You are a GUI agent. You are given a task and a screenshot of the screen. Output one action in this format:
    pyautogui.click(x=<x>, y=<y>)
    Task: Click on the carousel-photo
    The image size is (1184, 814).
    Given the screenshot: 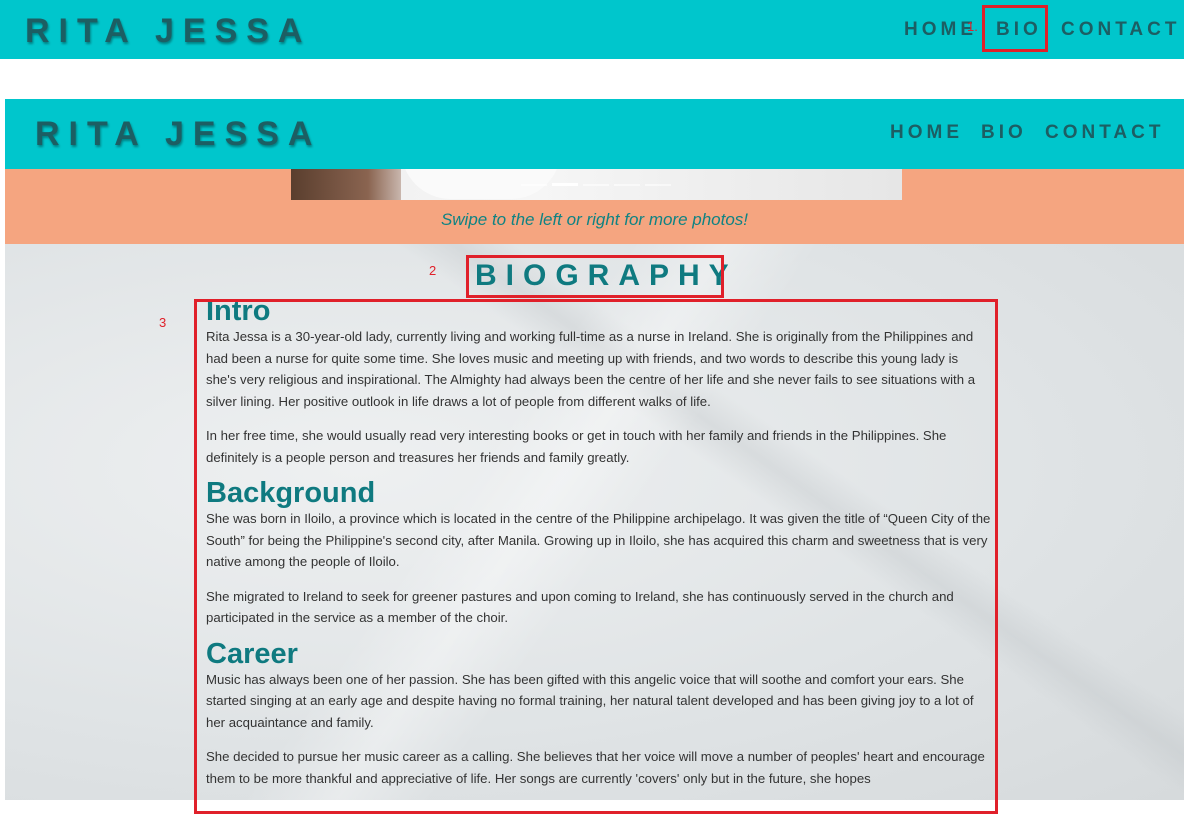 What is the action you would take?
    pyautogui.click(x=596, y=184)
    